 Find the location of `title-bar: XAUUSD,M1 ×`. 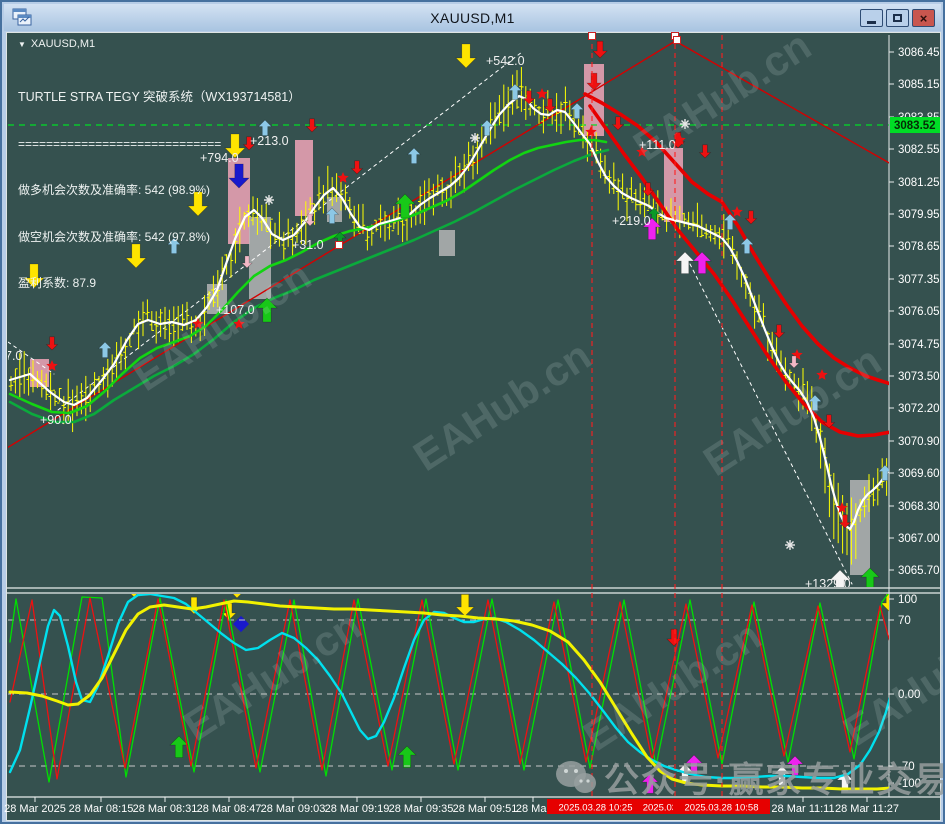

title-bar: XAUUSD,M1 × is located at coordinates (472, 17).